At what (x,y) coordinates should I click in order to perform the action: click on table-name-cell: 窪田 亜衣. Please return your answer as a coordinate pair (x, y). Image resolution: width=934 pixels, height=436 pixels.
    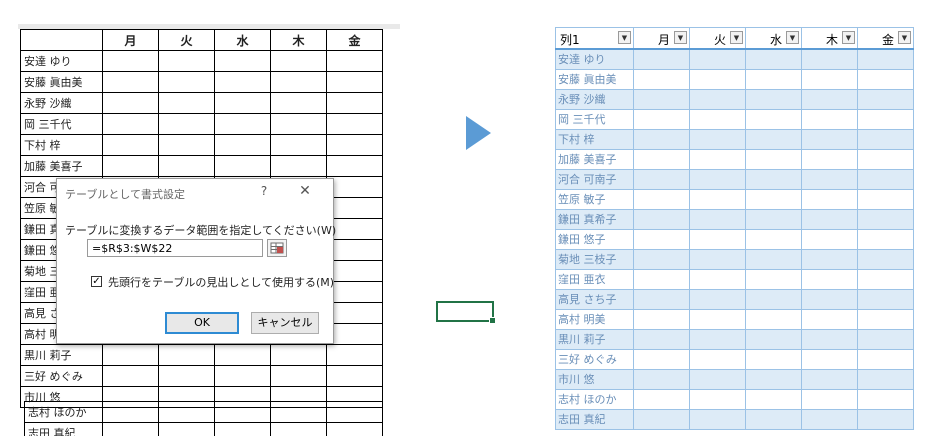
    Looking at the image, I should click on (594, 279).